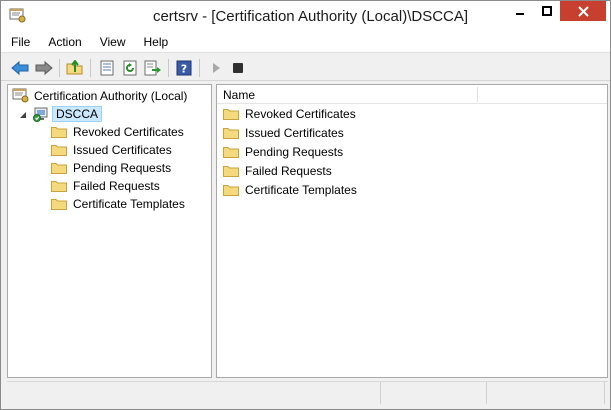 Image resolution: width=611 pixels, height=410 pixels. Describe the element at coordinates (64, 42) in the screenshot. I see `menu-action: Action` at that location.